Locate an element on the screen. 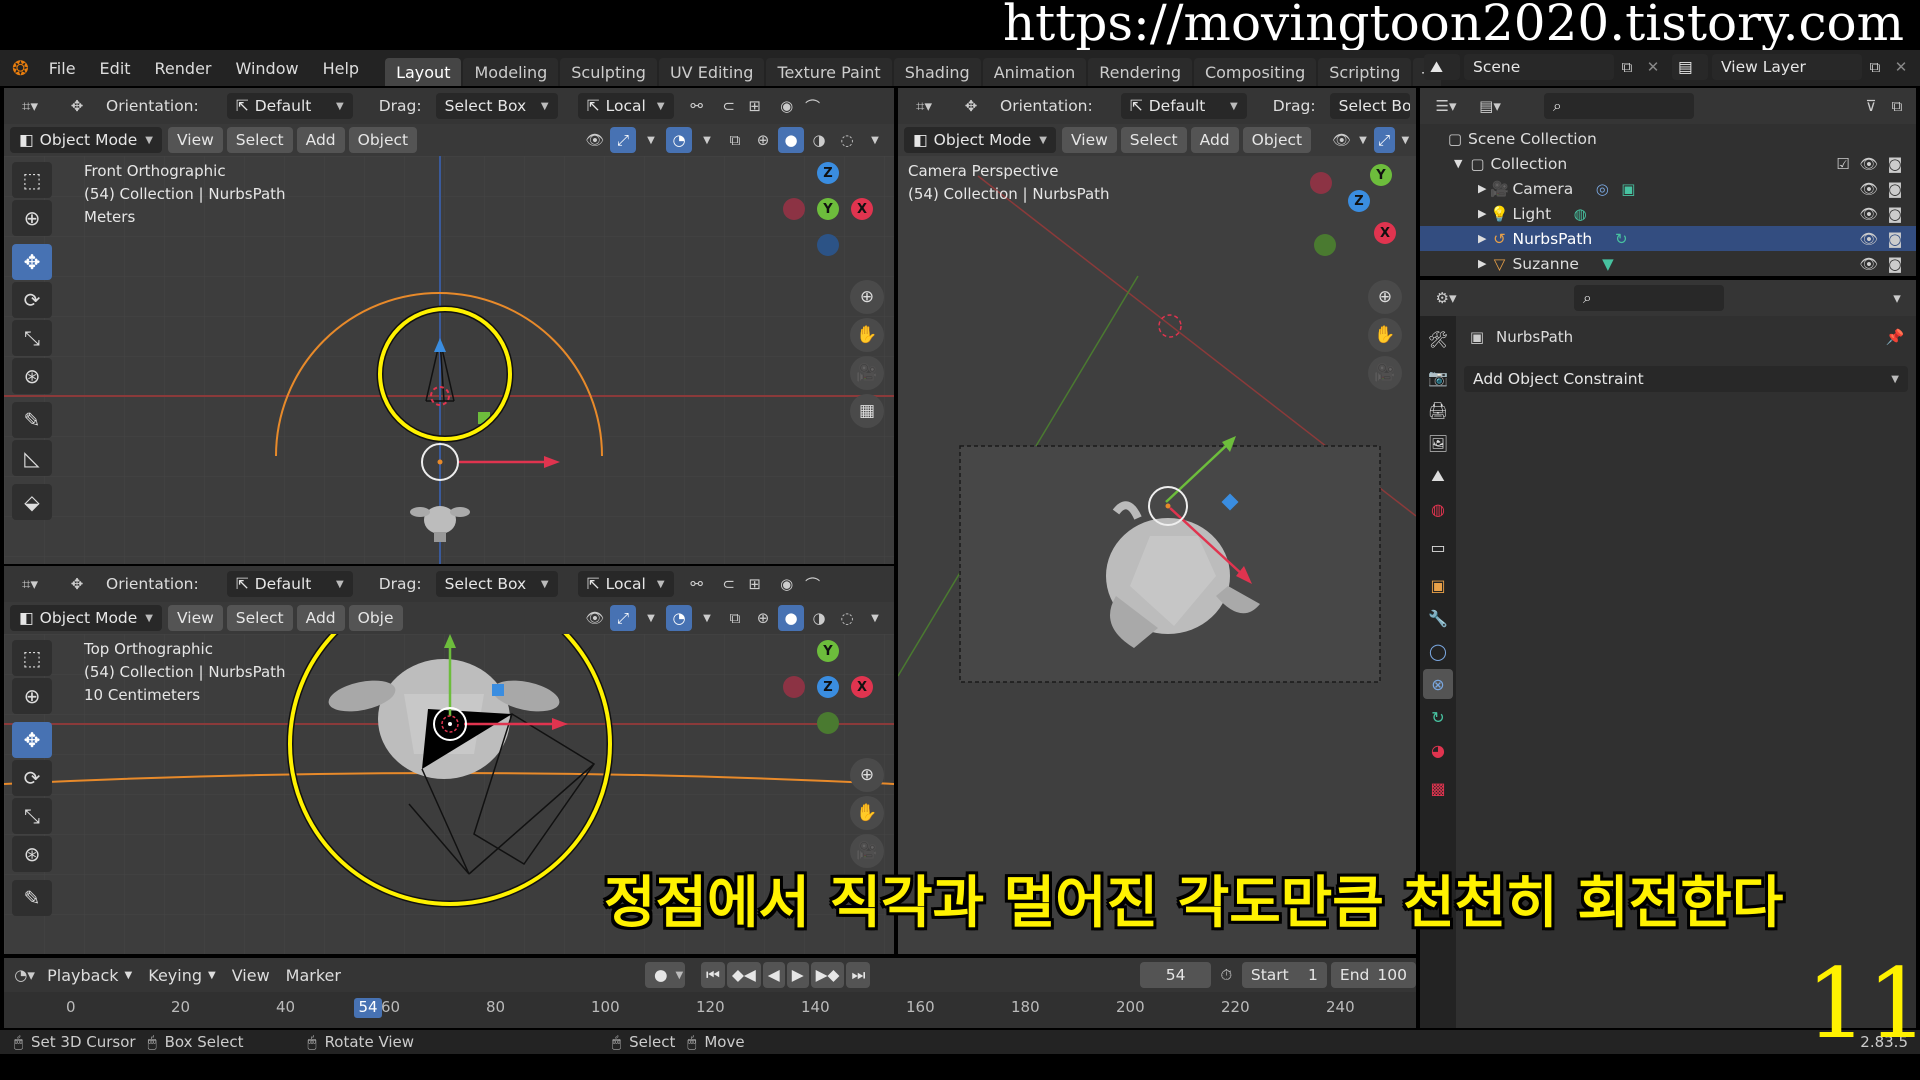 This screenshot has width=1920, height=1080. new-view-layer-icon: ⧉ is located at coordinates (1875, 67).